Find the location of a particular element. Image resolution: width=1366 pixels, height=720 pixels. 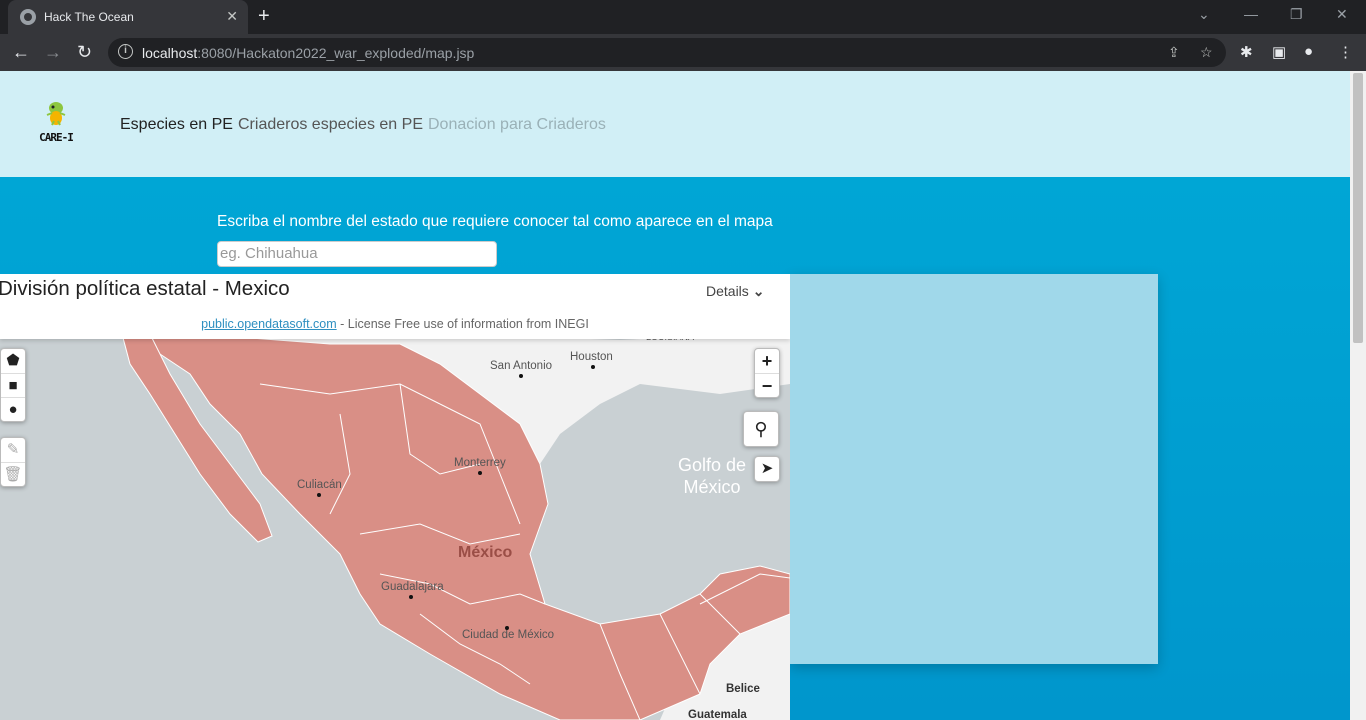

edit-toolbar: ✎ 🗑 is located at coordinates (13, 462).